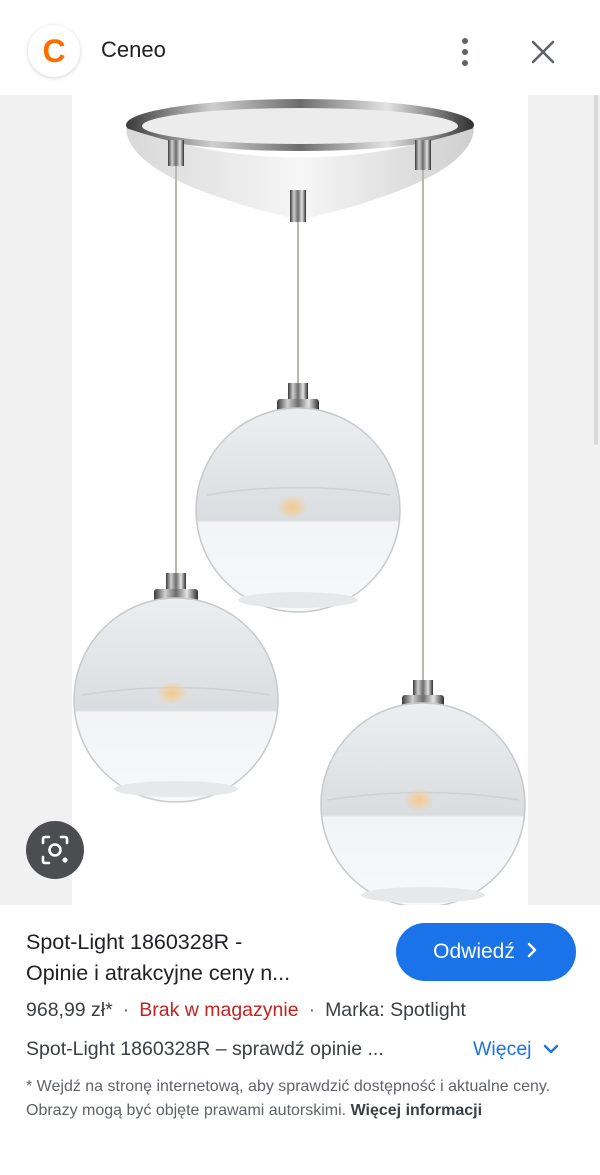 This screenshot has width=600, height=1175. I want to click on price: 968,99 zł*, so click(69, 1010).